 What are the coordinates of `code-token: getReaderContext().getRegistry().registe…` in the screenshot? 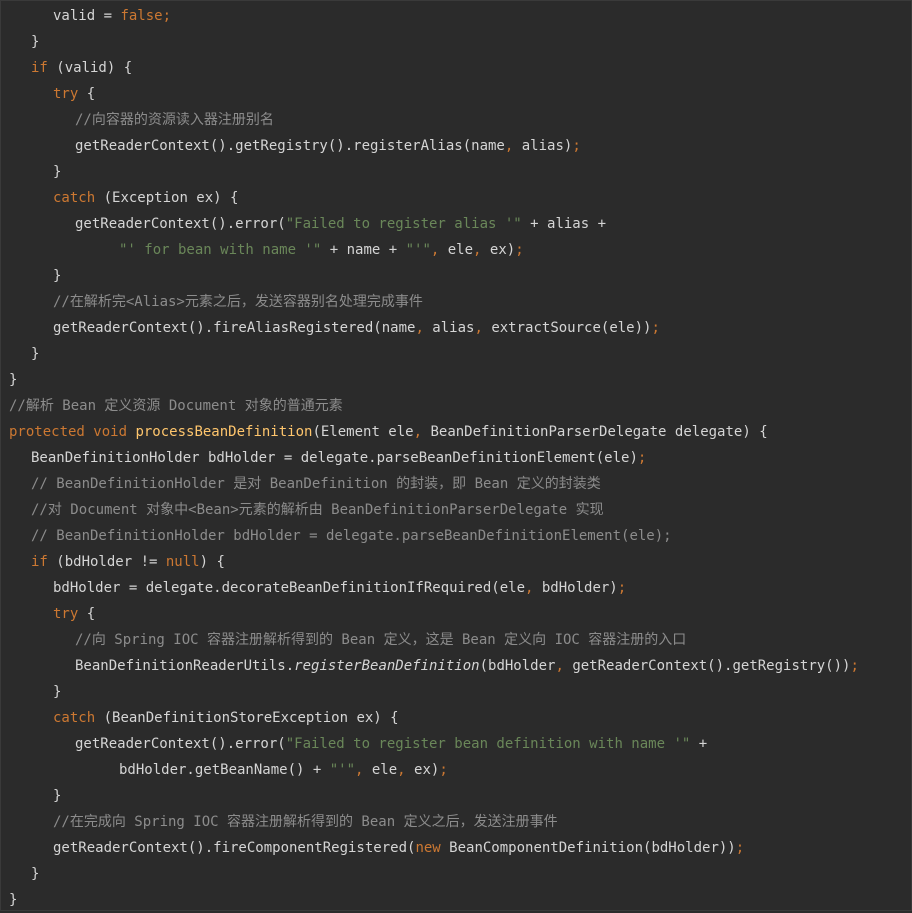 It's located at (290, 146).